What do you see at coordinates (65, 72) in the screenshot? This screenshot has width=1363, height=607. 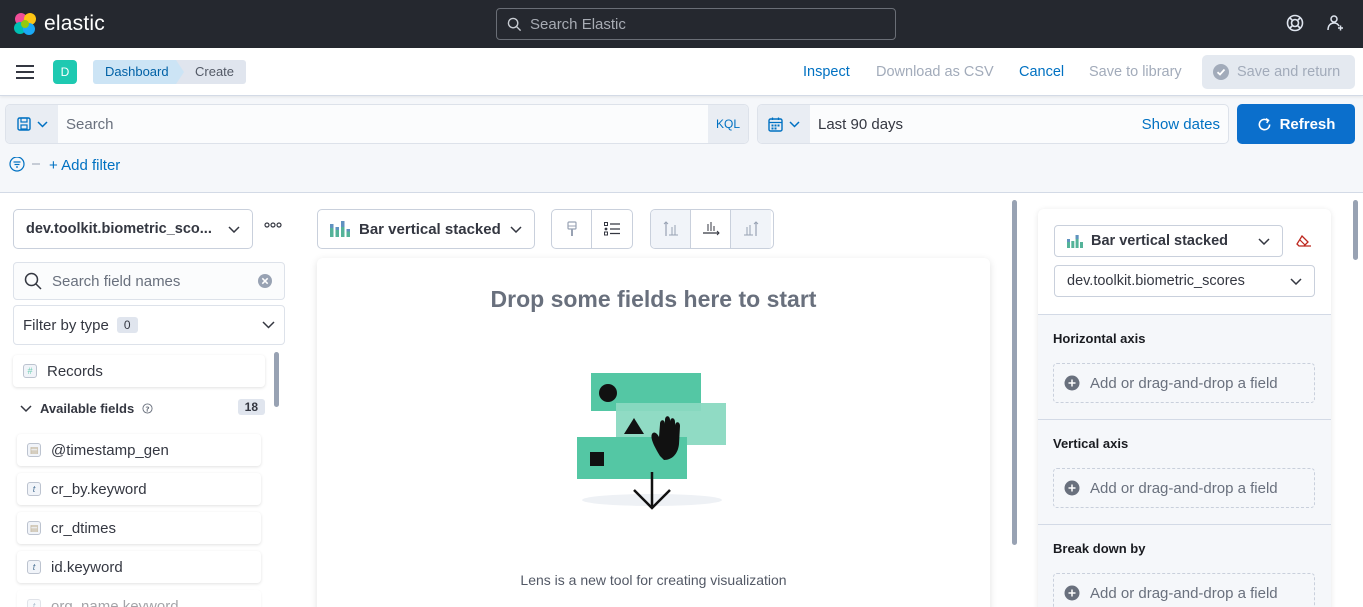 I see `space-avatar: D` at bounding box center [65, 72].